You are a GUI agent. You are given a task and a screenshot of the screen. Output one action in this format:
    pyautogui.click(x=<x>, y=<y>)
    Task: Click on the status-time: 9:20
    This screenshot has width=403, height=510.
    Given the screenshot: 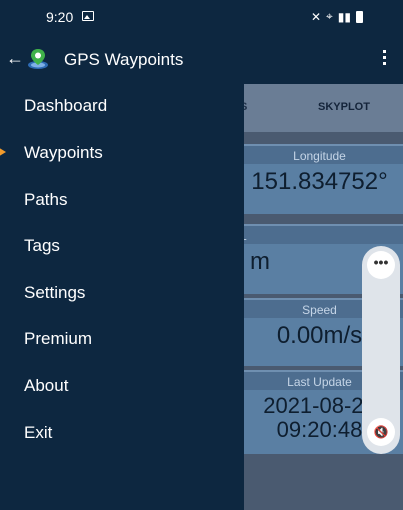 What is the action you would take?
    pyautogui.click(x=60, y=17)
    